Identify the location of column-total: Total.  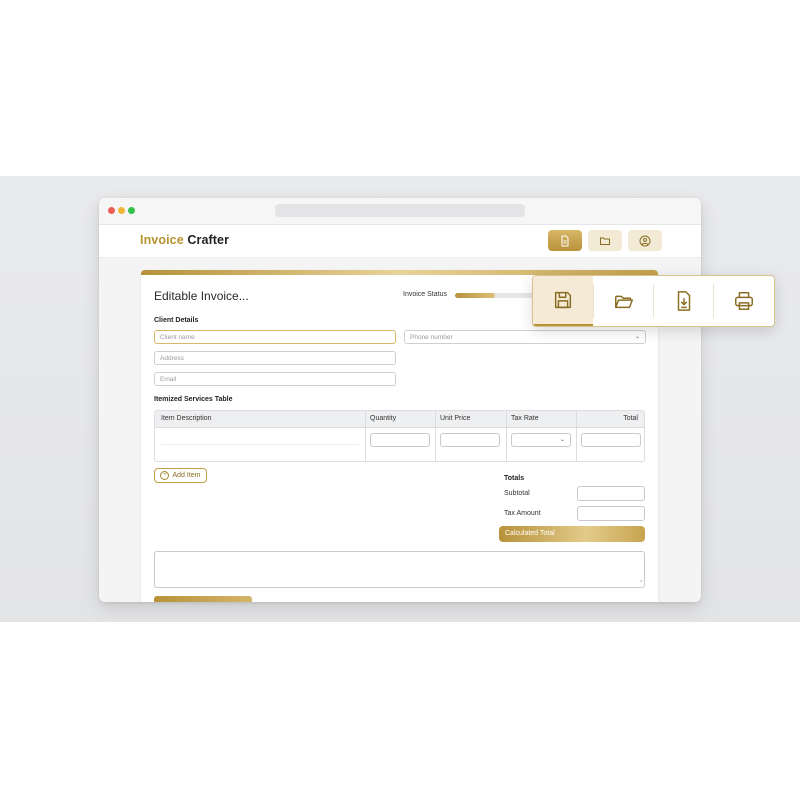
(630, 418).